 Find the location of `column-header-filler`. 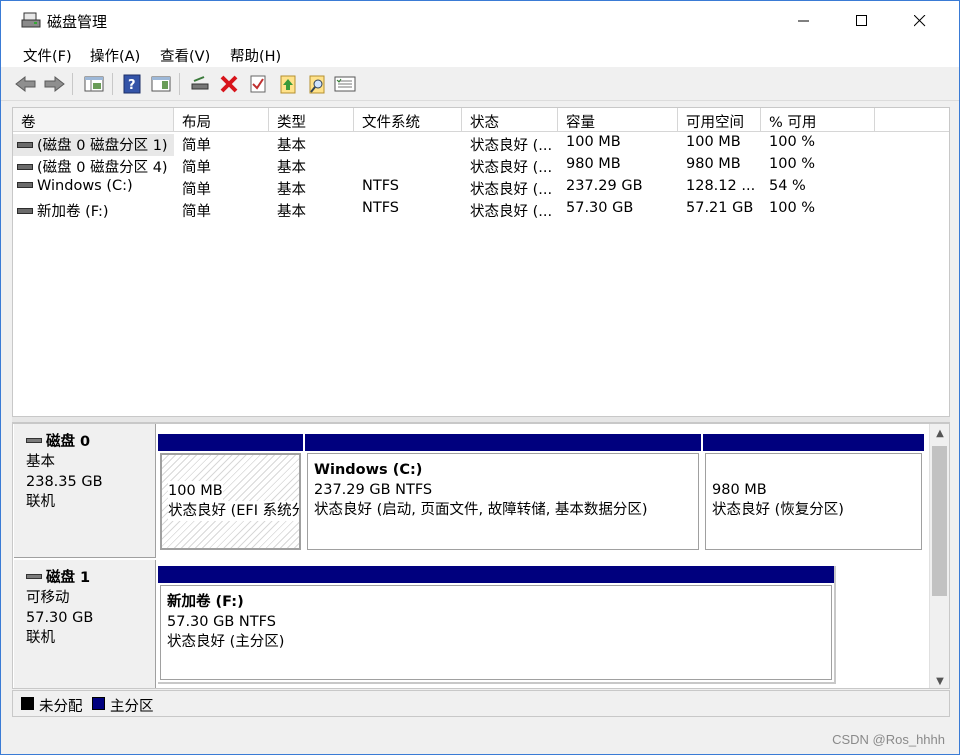

column-header-filler is located at coordinates (912, 120).